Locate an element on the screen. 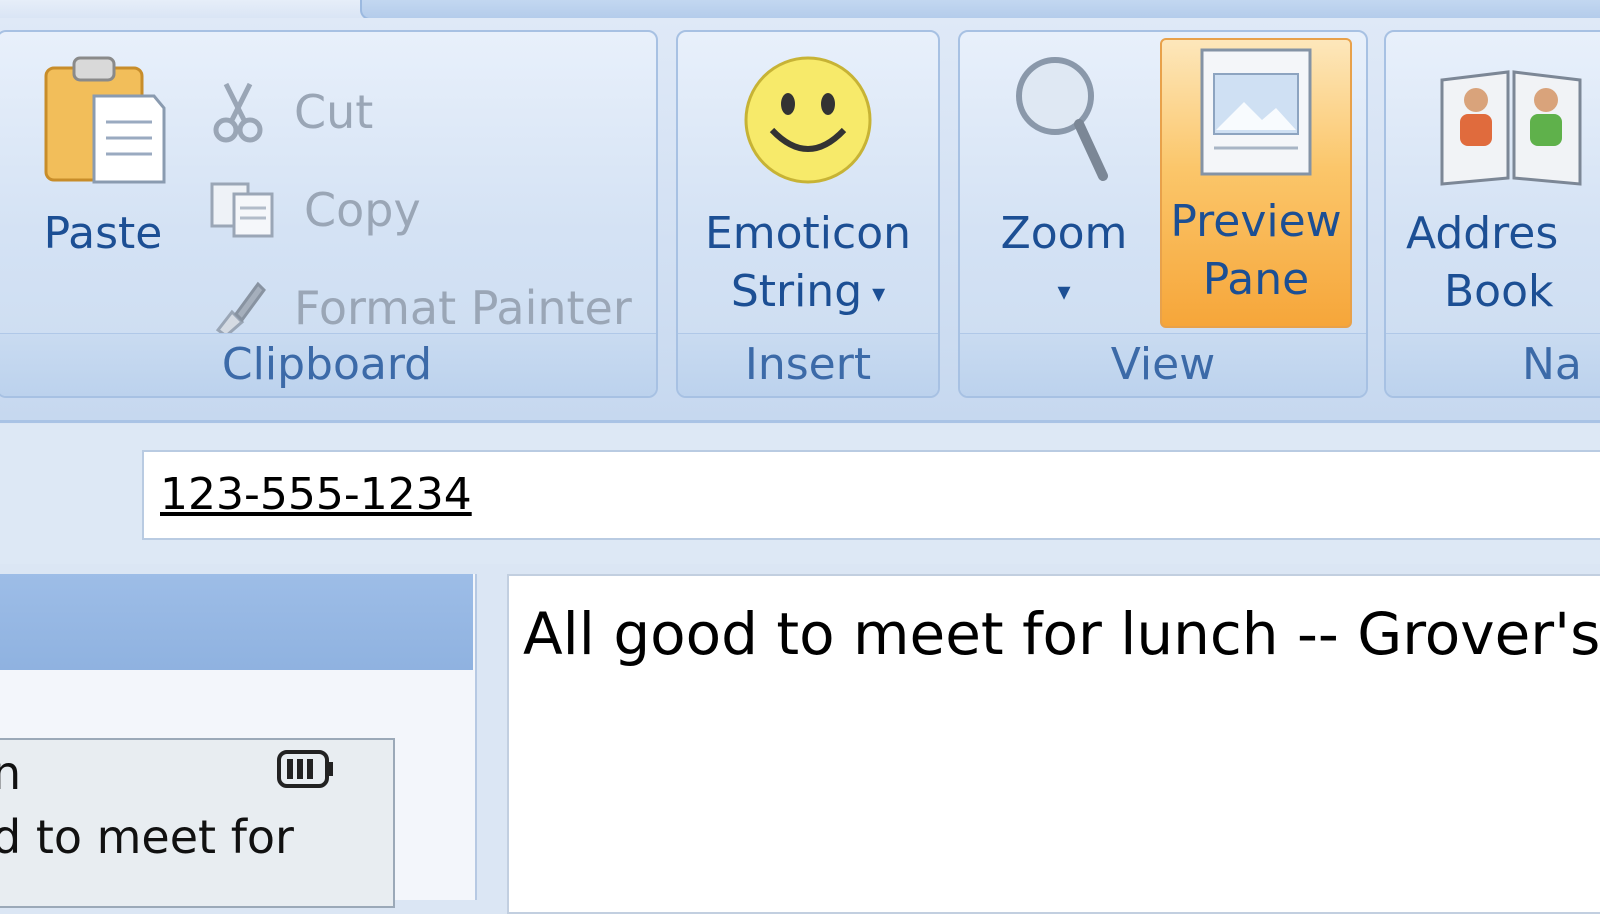 Image resolution: width=1600 pixels, height=914 pixels. paintbrush-icon is located at coordinates (240, 309).